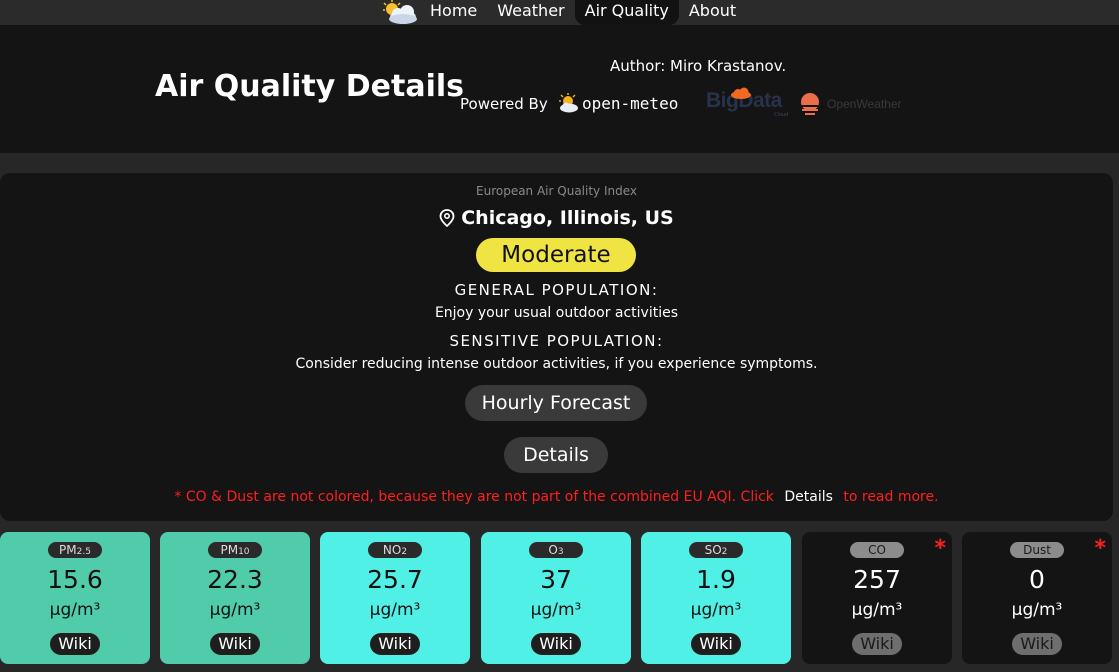 The height and width of the screenshot is (672, 1119). Describe the element at coordinates (556, 598) in the screenshot. I see `pollutant-tile-o3: O3 37 μg/m³ Wiki` at that location.